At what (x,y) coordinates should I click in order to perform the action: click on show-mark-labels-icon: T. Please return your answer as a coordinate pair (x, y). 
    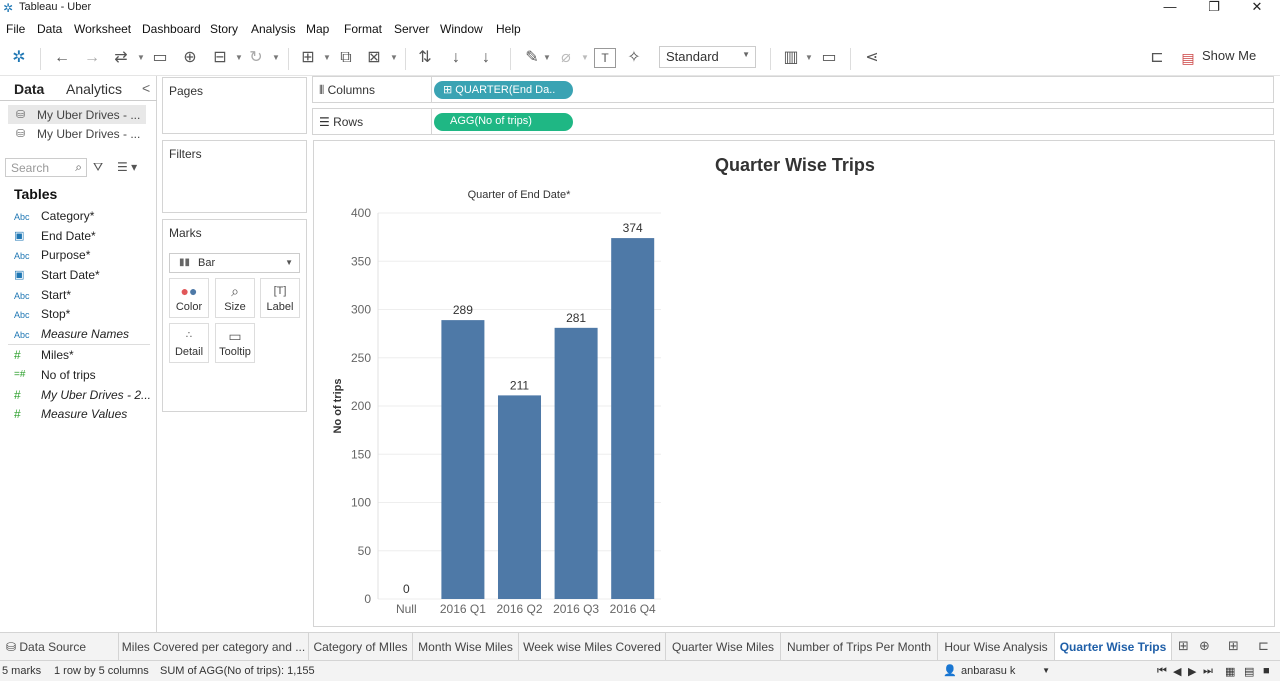
    Looking at the image, I should click on (605, 58).